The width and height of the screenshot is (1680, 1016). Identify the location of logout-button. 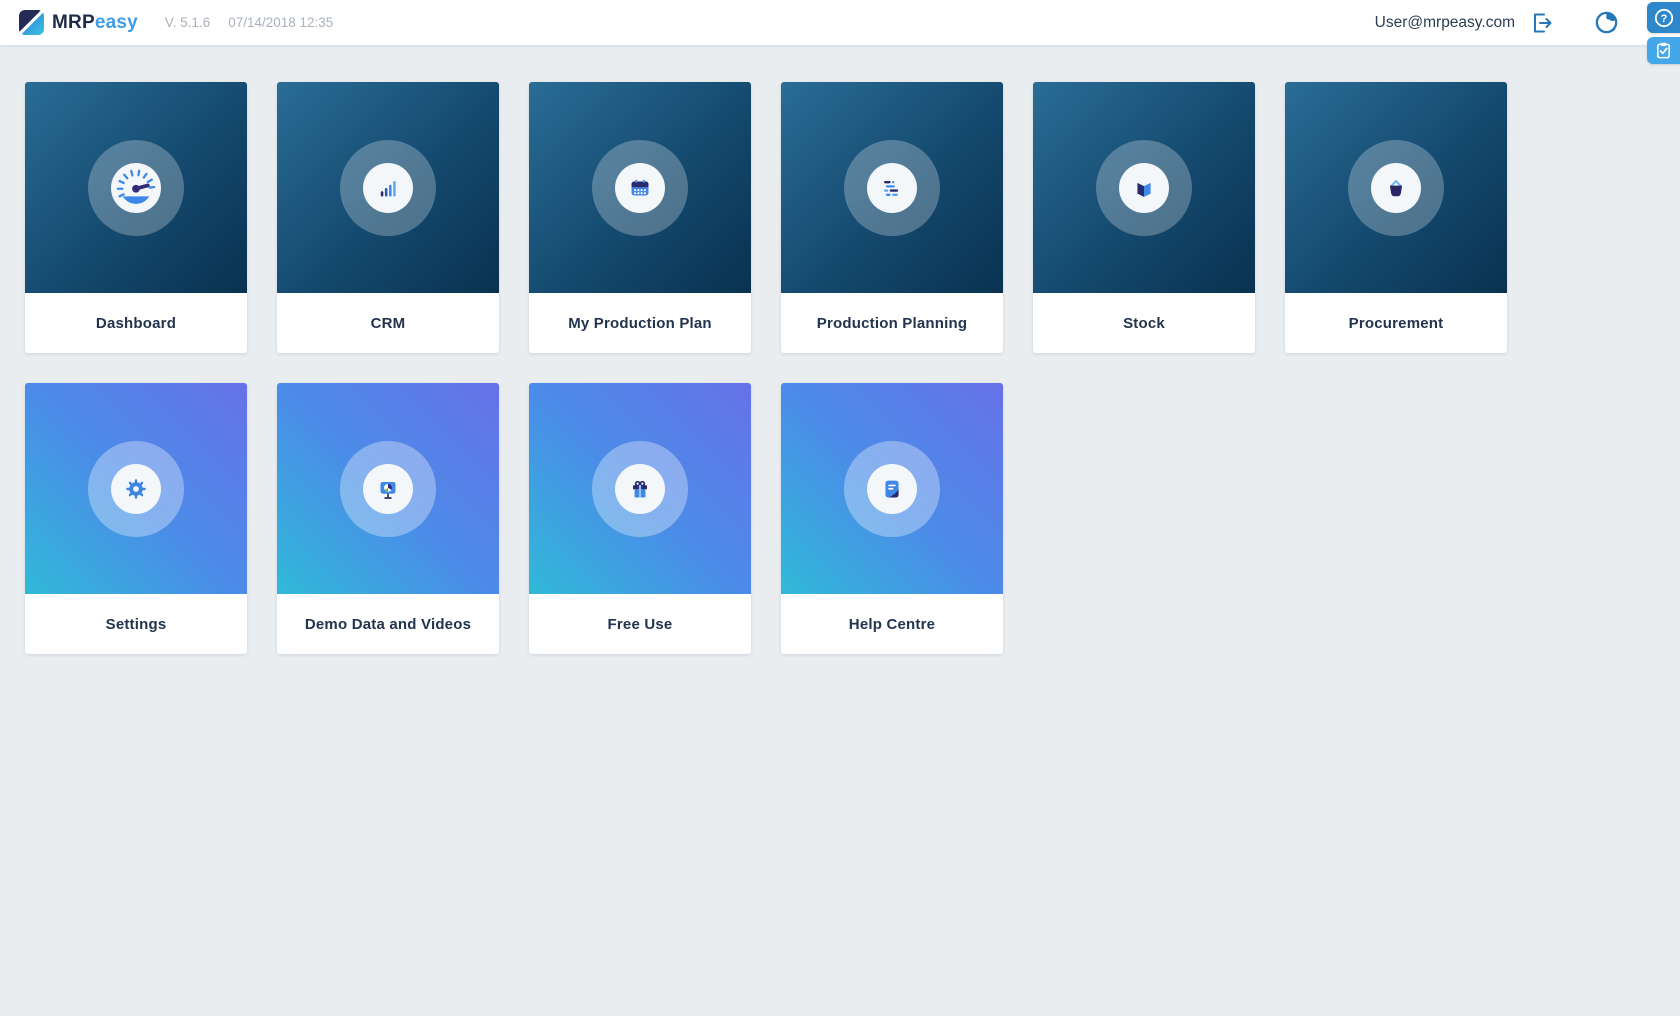
(1542, 23).